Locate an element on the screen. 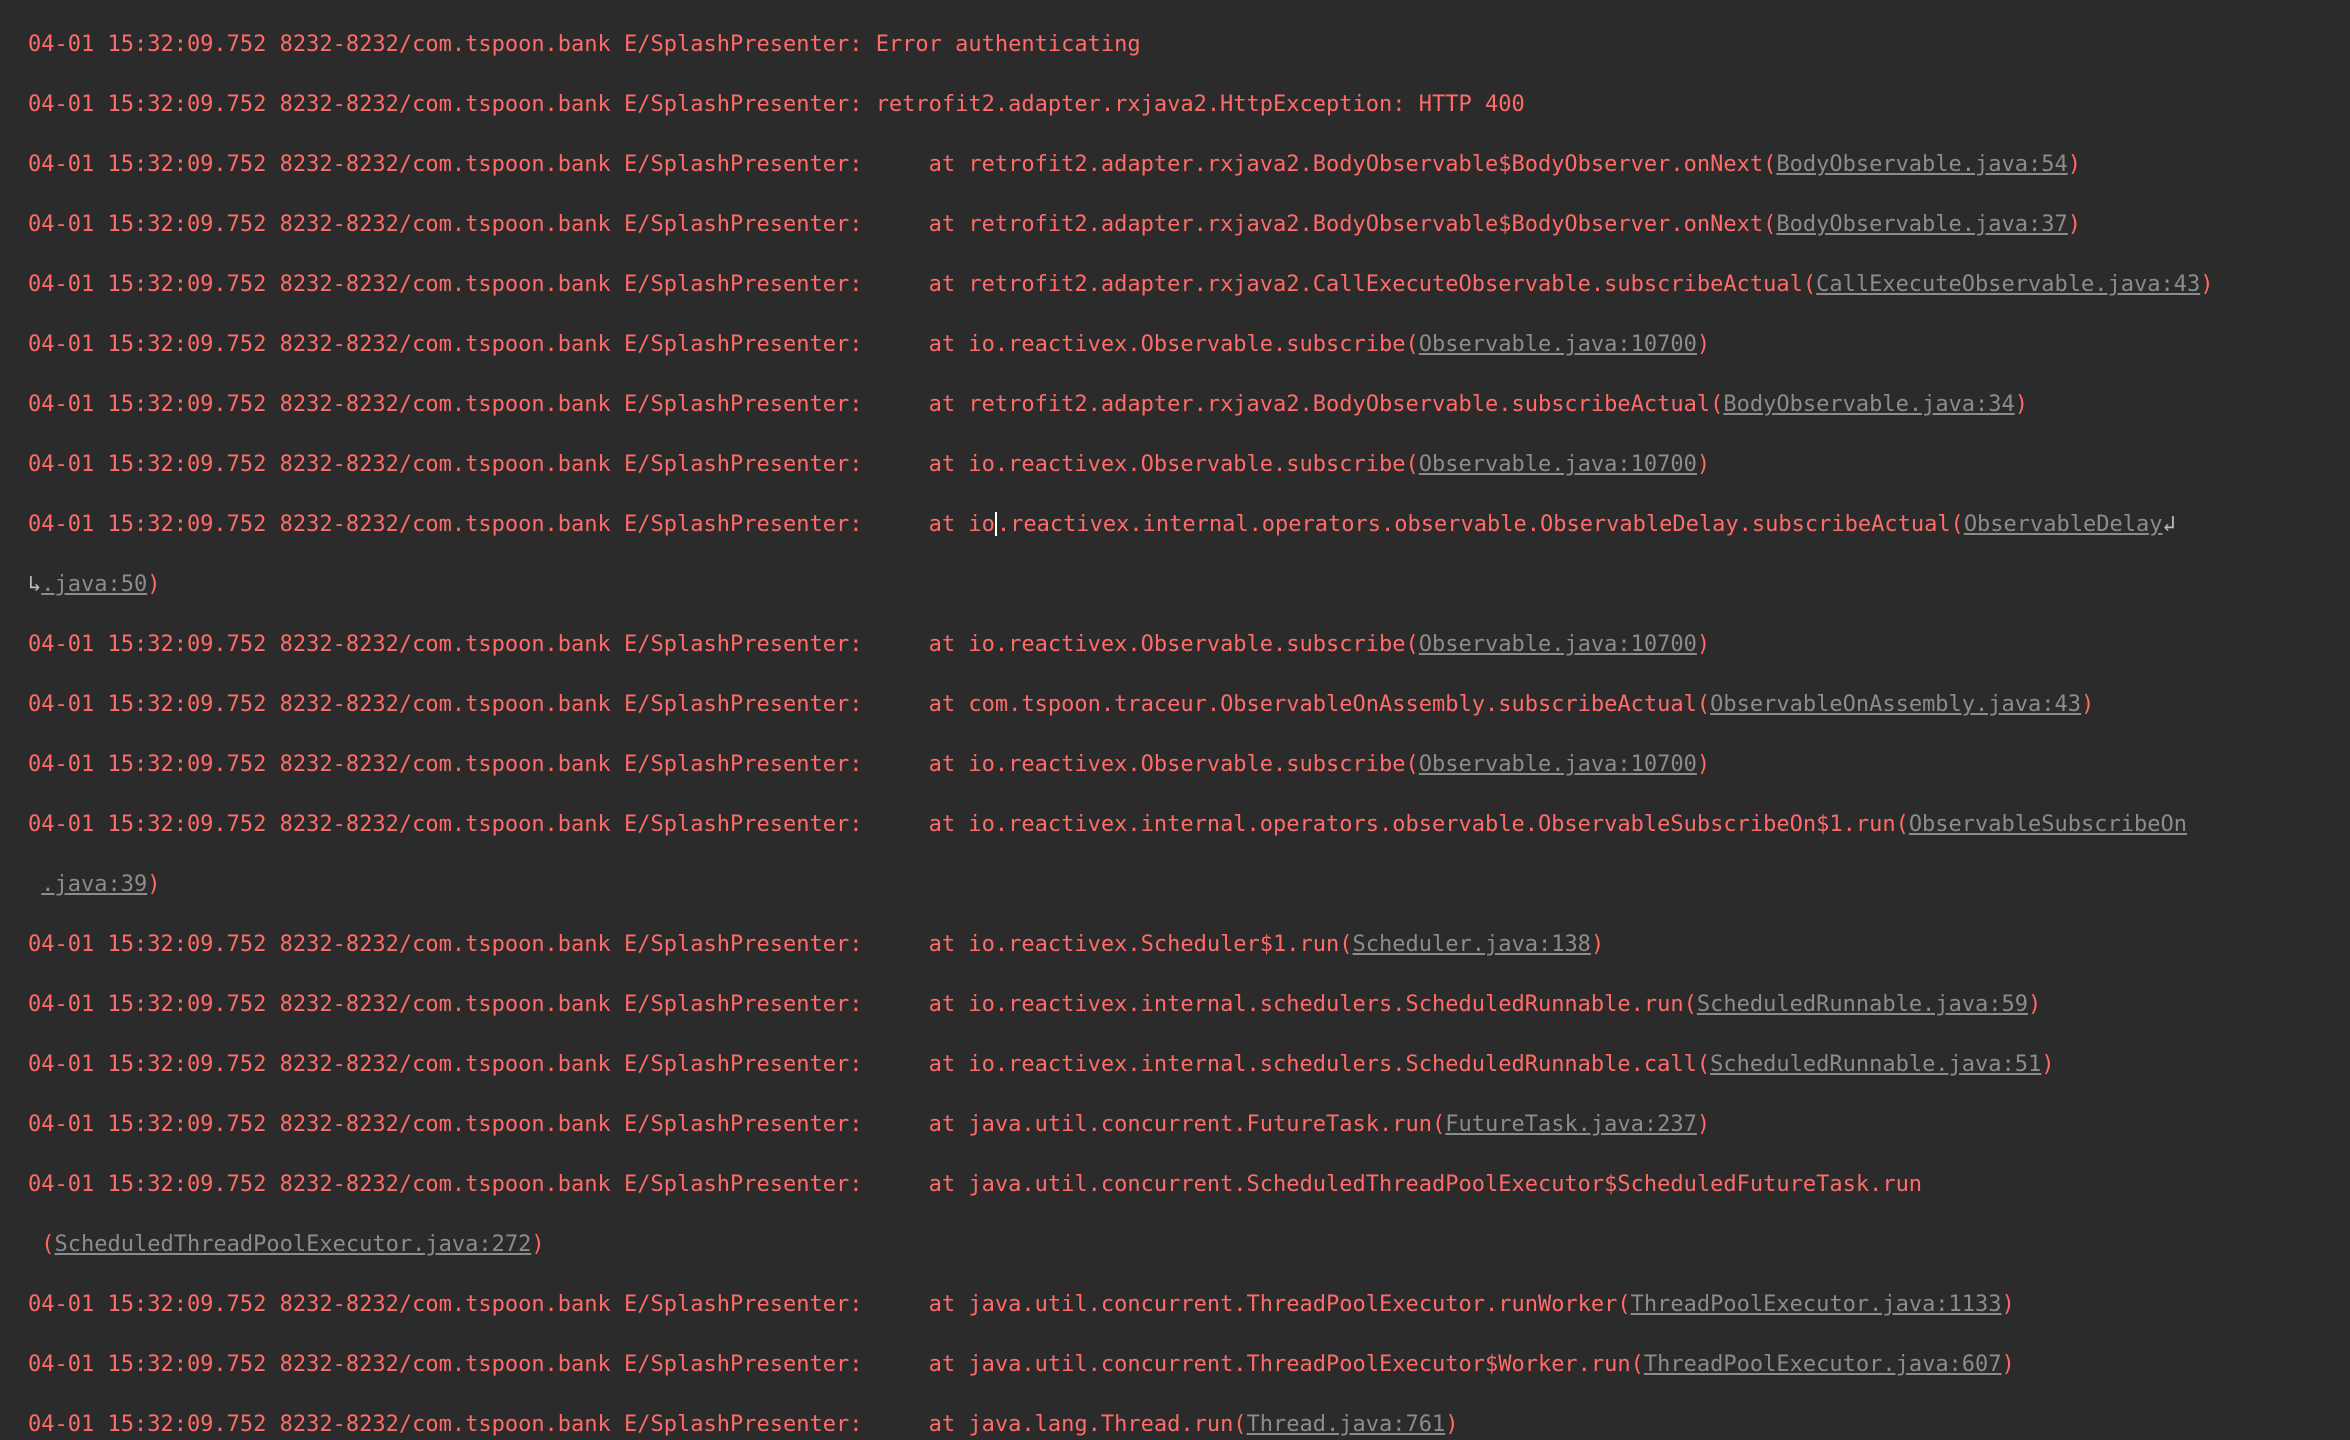 The height and width of the screenshot is (1440, 2350). source-link: ObservableOnAssembly.java:43 is located at coordinates (1895, 704).